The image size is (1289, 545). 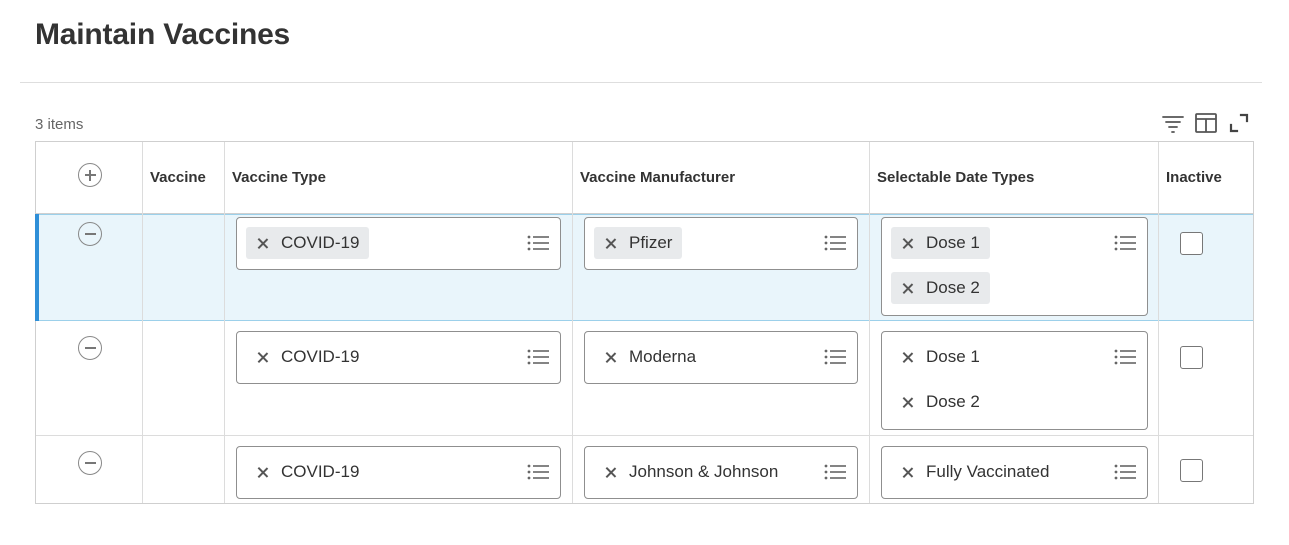 What do you see at coordinates (658, 177) in the screenshot?
I see `header-vaccine-manufacturer: Vaccine Manufacturer` at bounding box center [658, 177].